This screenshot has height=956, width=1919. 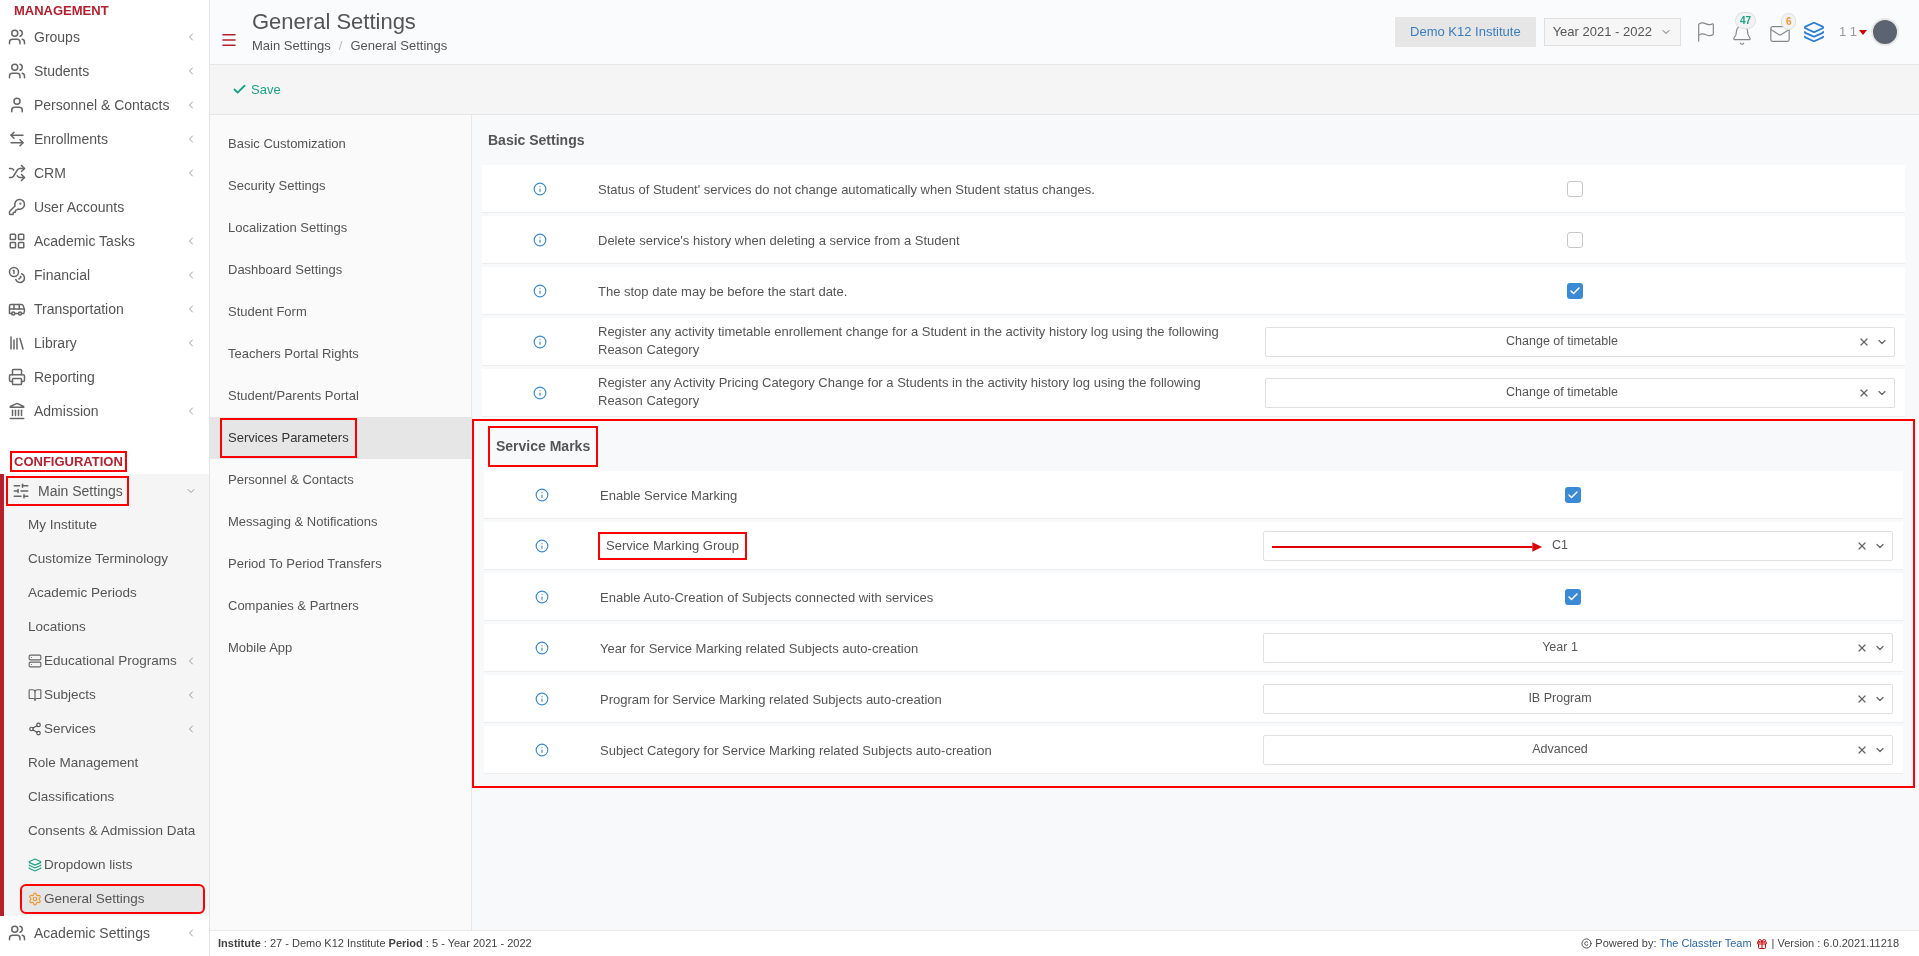 I want to click on submenu-item: Academic Periods, so click(x=112, y=593).